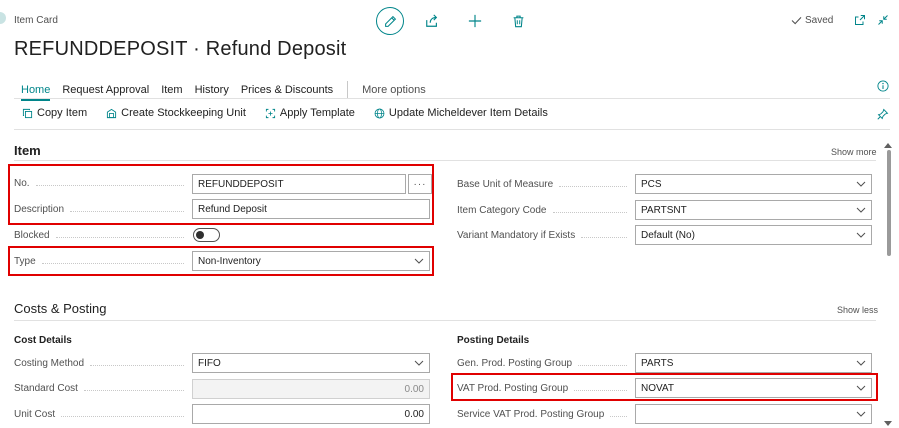 The width and height of the screenshot is (899, 428). I want to click on edit-button, so click(390, 21).